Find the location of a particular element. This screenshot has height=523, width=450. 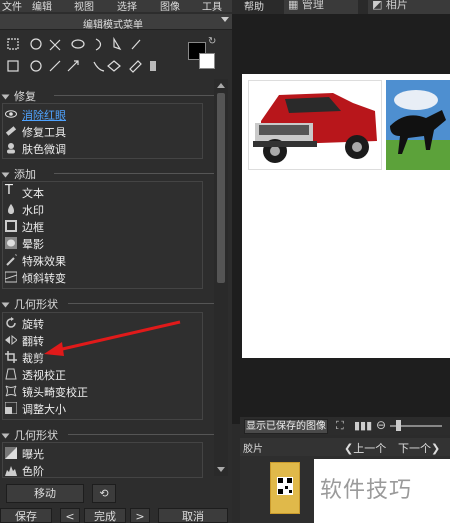

grid-icon: ▦ is located at coordinates (295, 5).